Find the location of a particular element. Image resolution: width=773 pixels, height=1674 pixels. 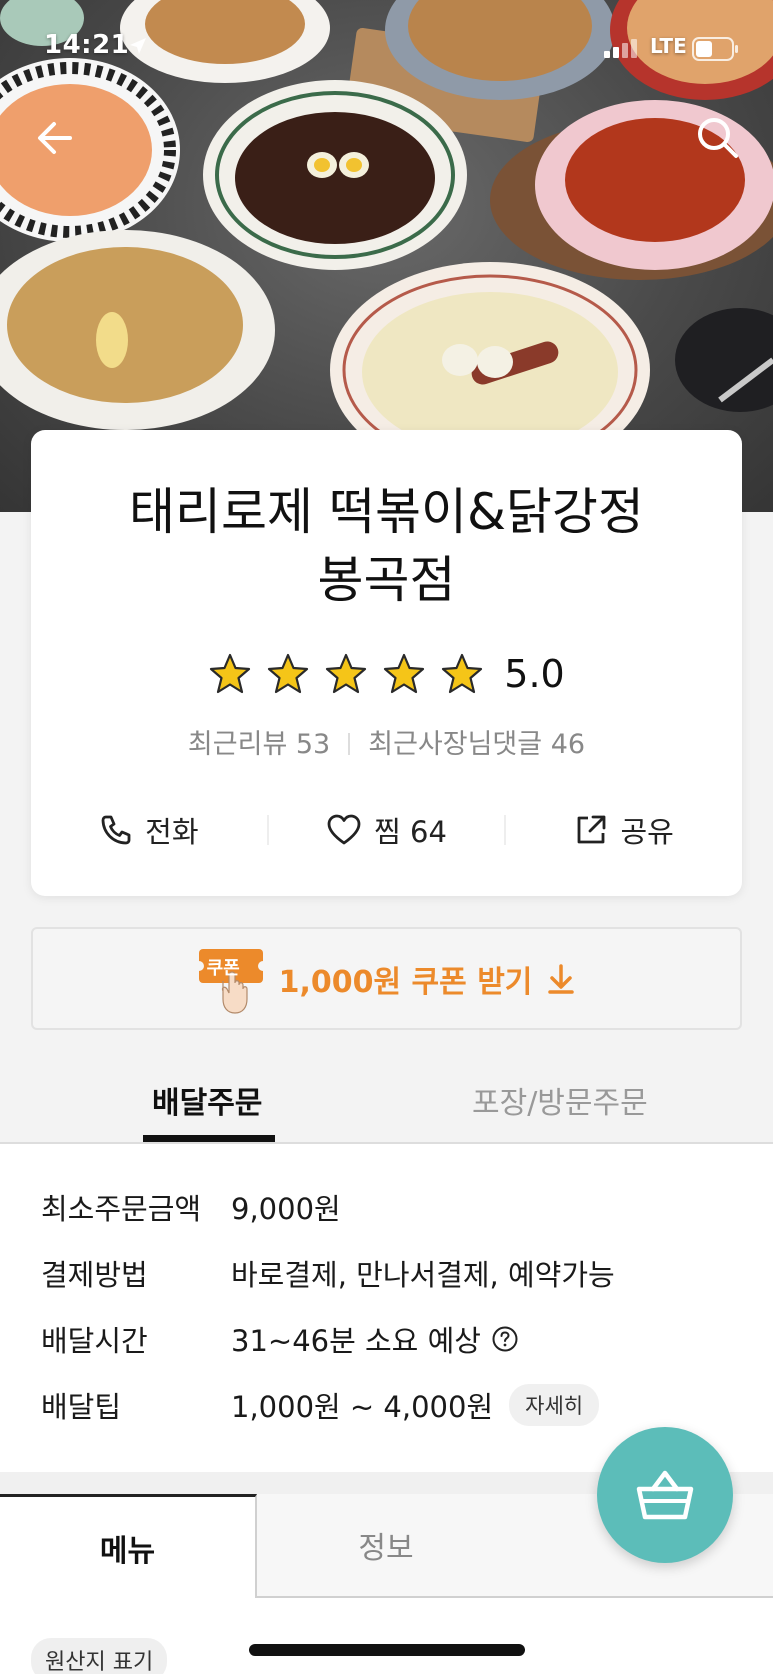

download-arrow-icon is located at coordinates (561, 978).